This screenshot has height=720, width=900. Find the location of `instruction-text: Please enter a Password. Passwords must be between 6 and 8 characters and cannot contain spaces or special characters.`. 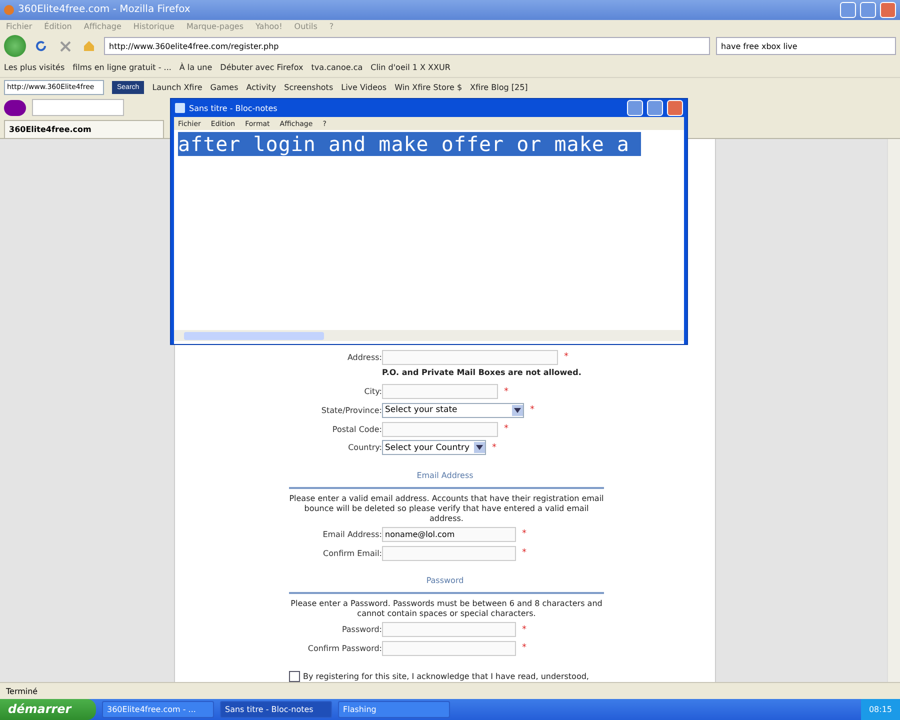

instruction-text: Please enter a Password. Passwords must be between 6 and 8 characters and cannot contain spaces or special characters. is located at coordinates (447, 608).